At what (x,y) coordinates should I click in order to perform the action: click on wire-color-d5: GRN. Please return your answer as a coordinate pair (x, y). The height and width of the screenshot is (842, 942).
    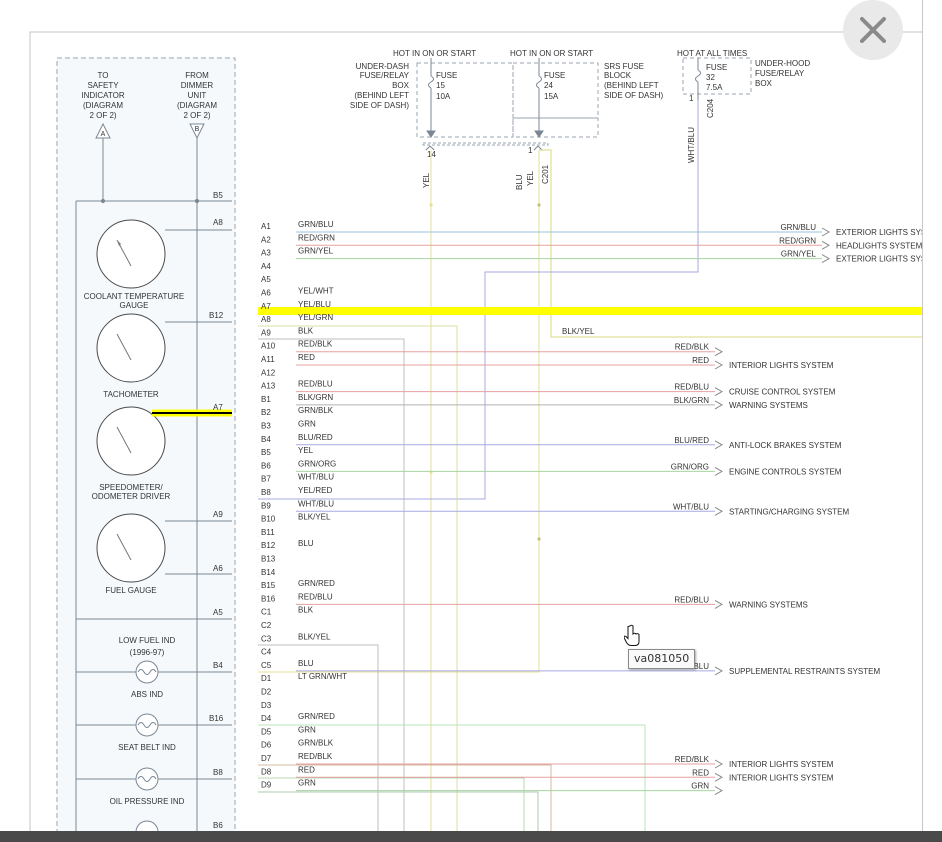
    Looking at the image, I should click on (307, 729).